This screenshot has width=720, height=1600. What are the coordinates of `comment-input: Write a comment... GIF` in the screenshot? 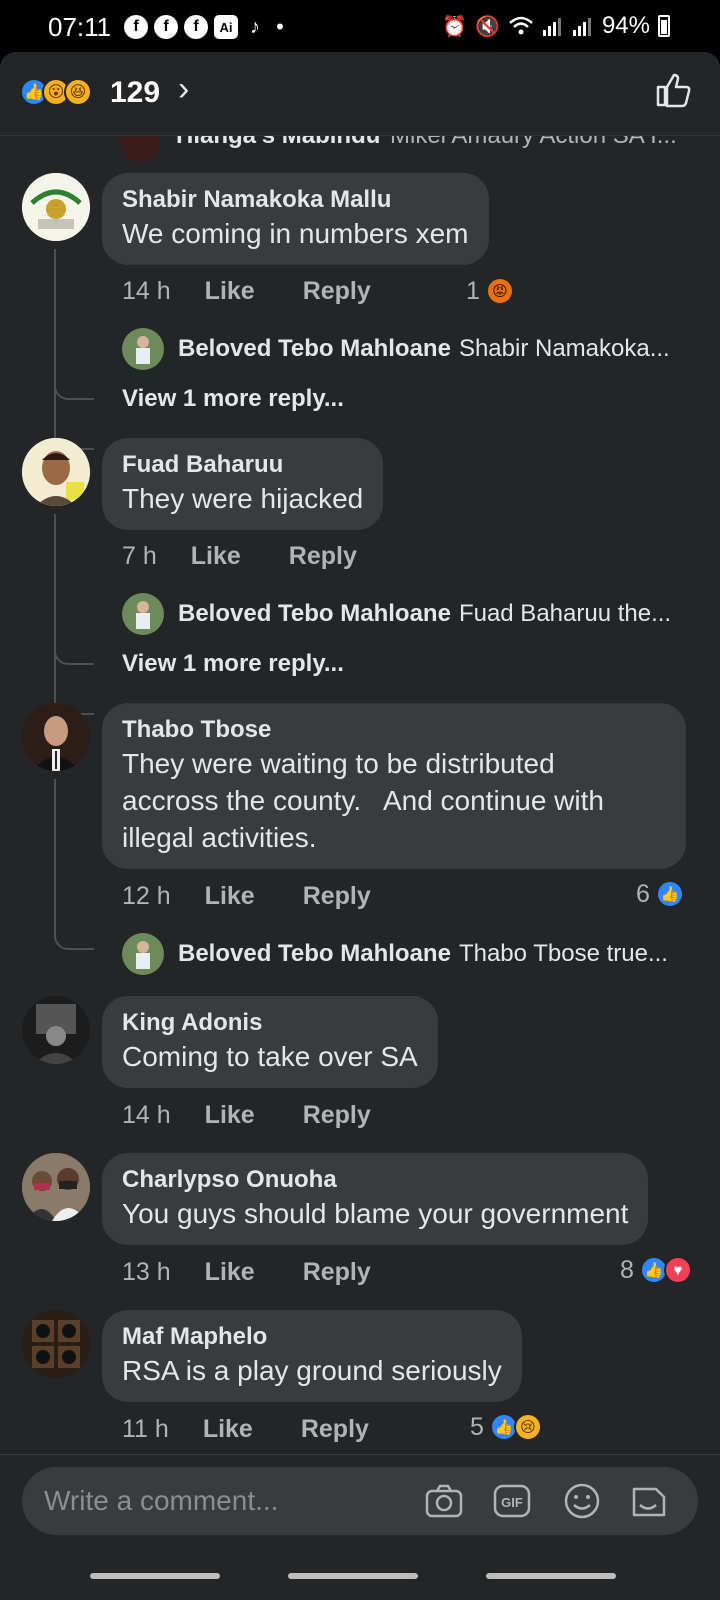 It's located at (360, 1501).